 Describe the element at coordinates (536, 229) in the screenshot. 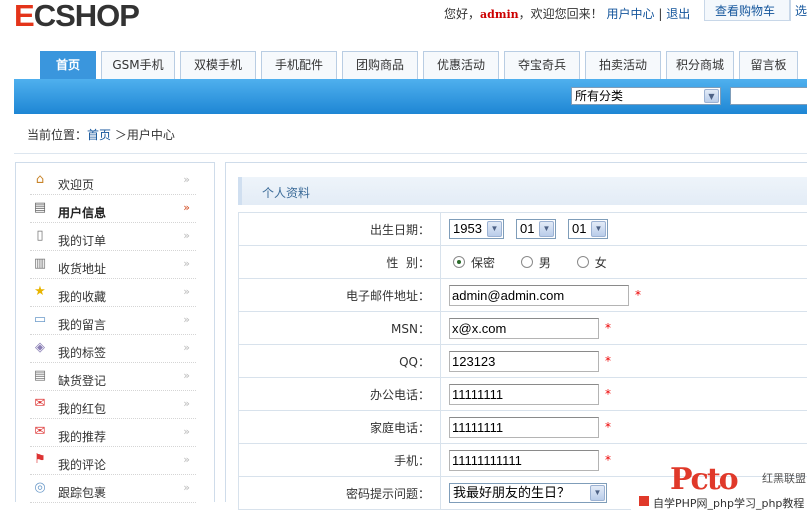

I see `birth-month-select: 01 ▼` at that location.